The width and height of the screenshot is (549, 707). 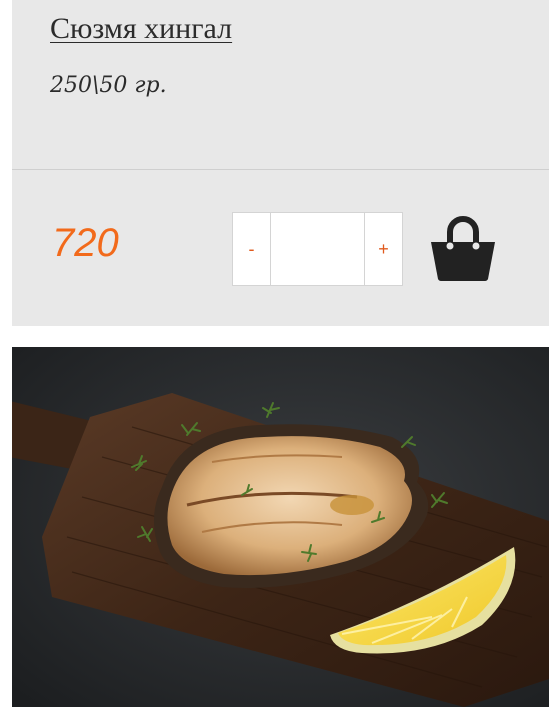 I want to click on quantity-stepper: - +, so click(x=317, y=249).